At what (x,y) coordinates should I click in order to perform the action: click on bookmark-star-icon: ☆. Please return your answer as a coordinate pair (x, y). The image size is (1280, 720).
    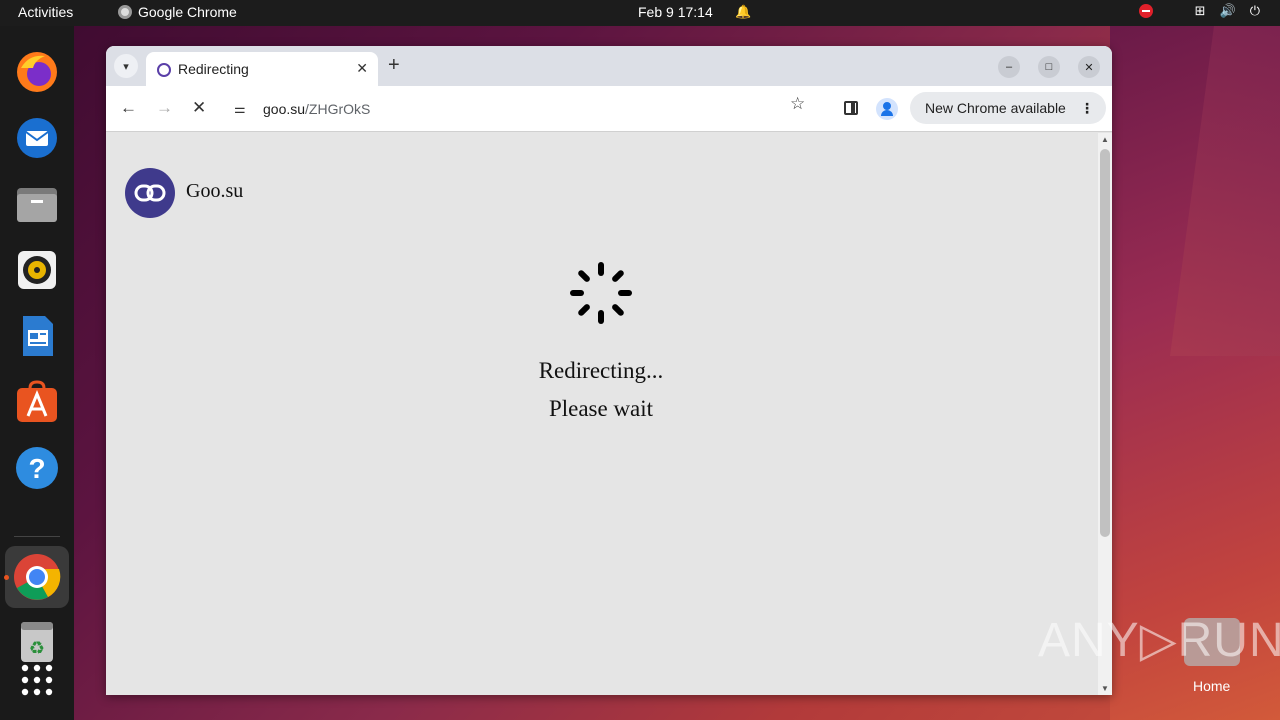
    Looking at the image, I should click on (797, 104).